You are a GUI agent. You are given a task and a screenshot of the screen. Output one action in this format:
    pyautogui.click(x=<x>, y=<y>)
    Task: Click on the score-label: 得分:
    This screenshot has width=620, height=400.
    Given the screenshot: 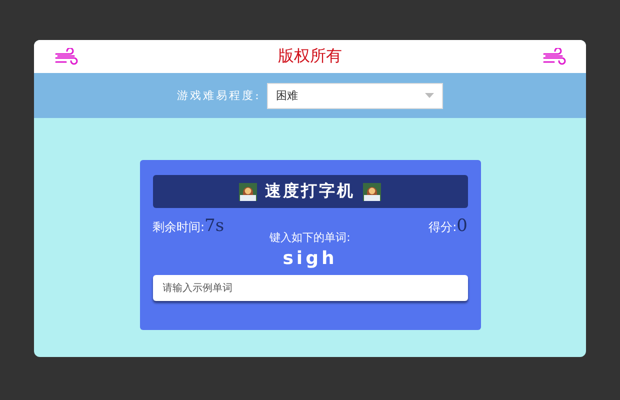 What is the action you would take?
    pyautogui.click(x=442, y=227)
    